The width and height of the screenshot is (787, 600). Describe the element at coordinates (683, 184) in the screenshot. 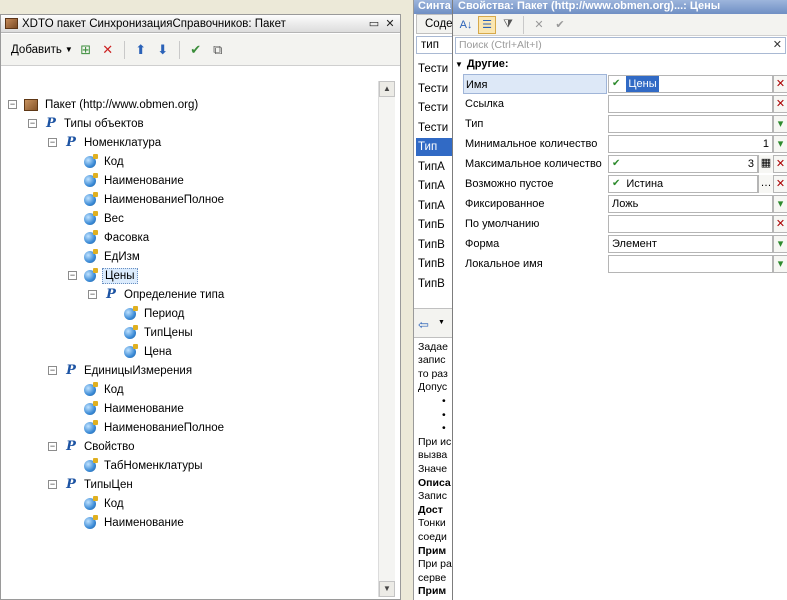

I see `property-value-field: ✔ Истина` at that location.